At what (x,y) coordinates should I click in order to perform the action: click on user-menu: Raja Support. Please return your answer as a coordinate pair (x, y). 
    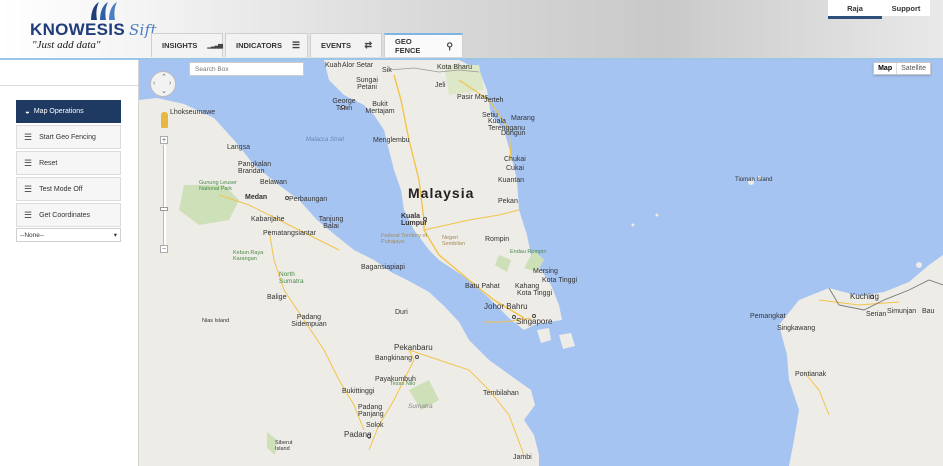
    Looking at the image, I should click on (879, 9).